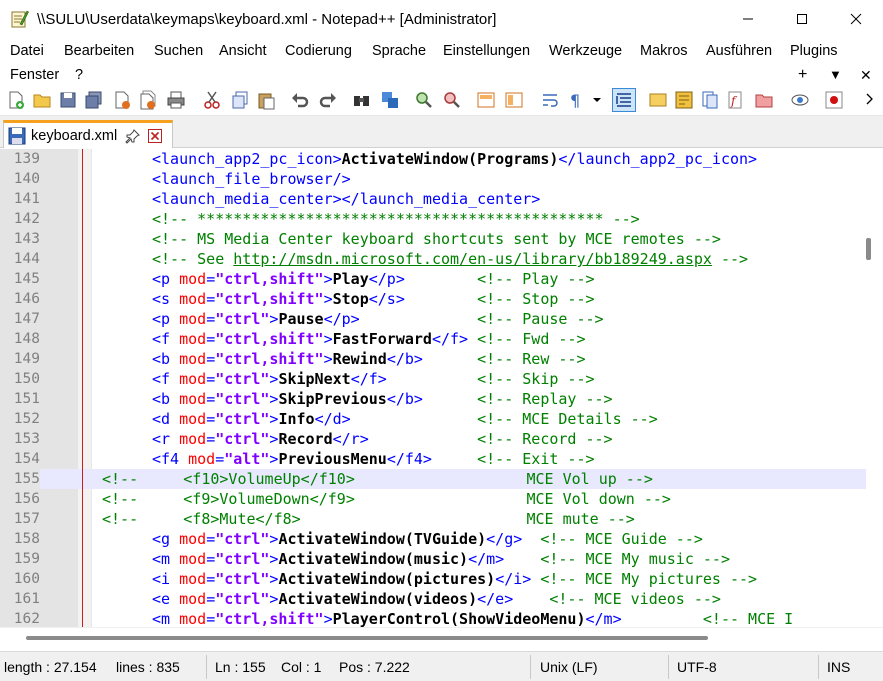 This screenshot has height=681, width=883. What do you see at coordinates (424, 100) in the screenshot?
I see `zoom-in-icon` at bounding box center [424, 100].